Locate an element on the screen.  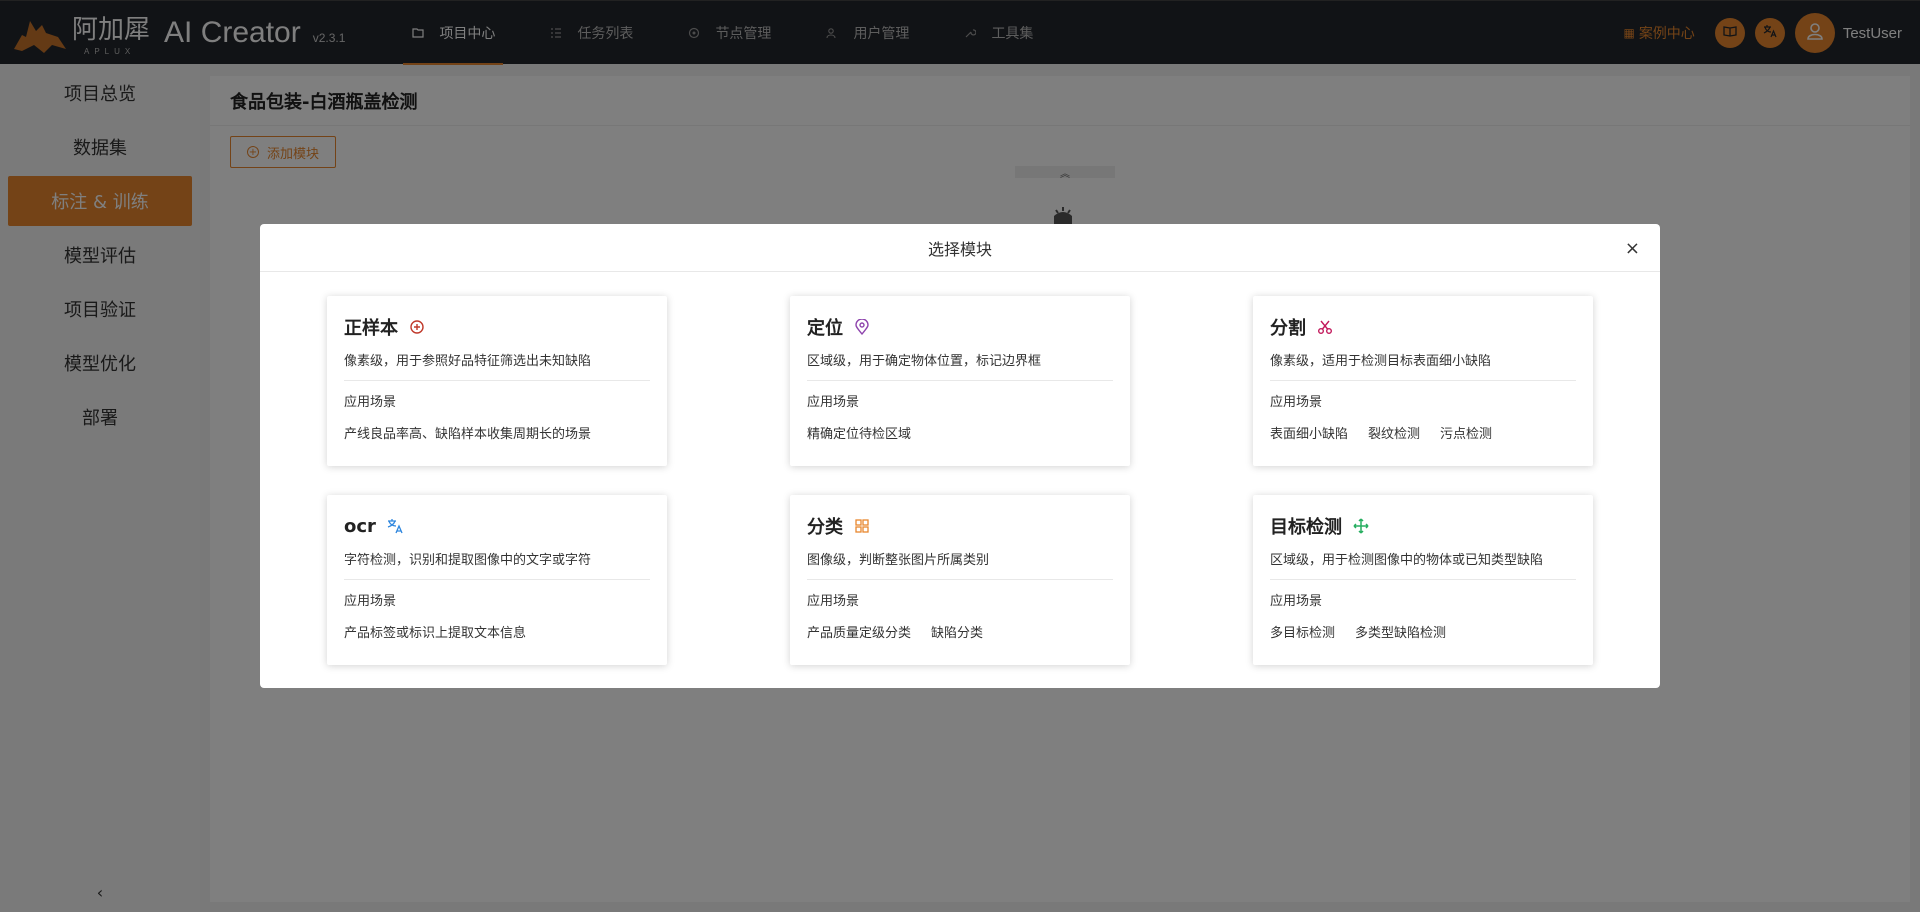
location-pin-icon is located at coordinates (862, 327).